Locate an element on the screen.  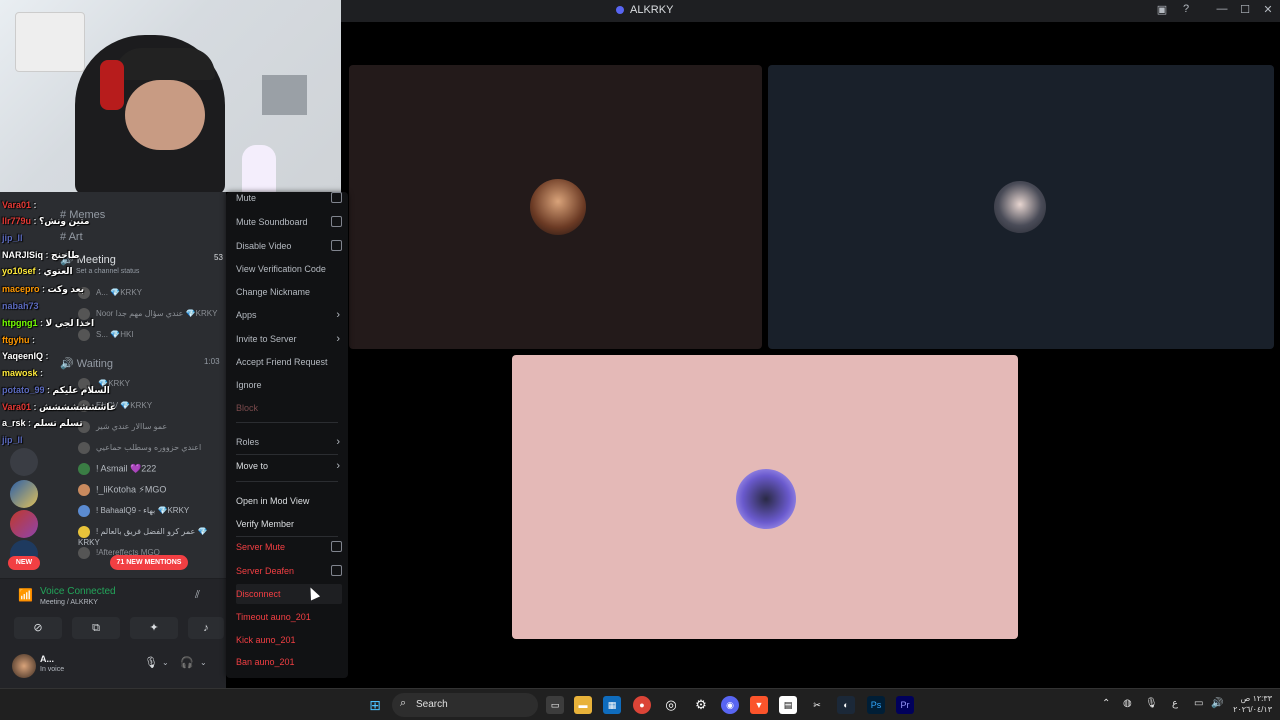
voice-member: Noor عندي سؤال مهم جدا 💎KRKY is located at coordinates (147, 315).